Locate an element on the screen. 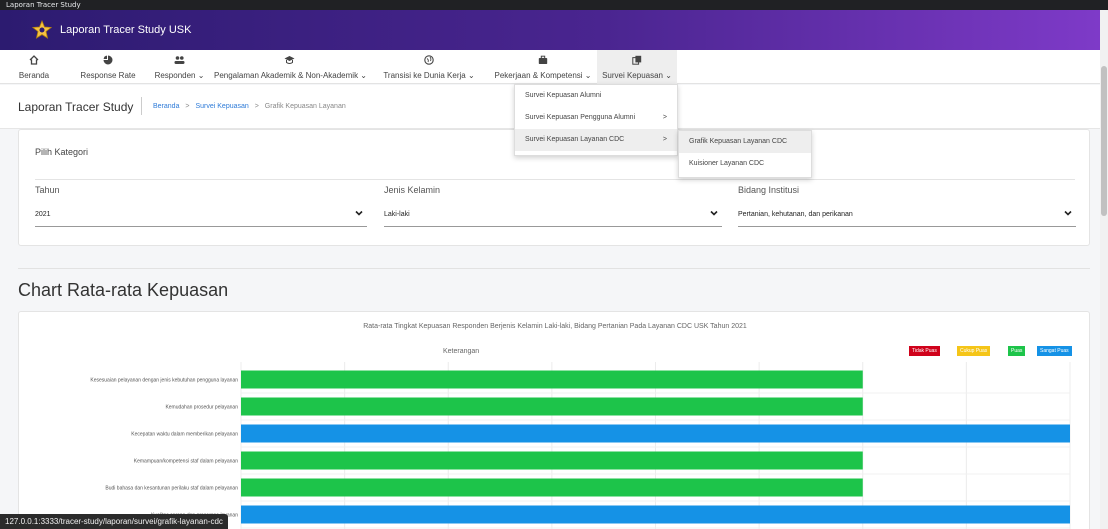 Image resolution: width=1108 pixels, height=529 pixels. nav-beranda: Beranda is located at coordinates (34, 67).